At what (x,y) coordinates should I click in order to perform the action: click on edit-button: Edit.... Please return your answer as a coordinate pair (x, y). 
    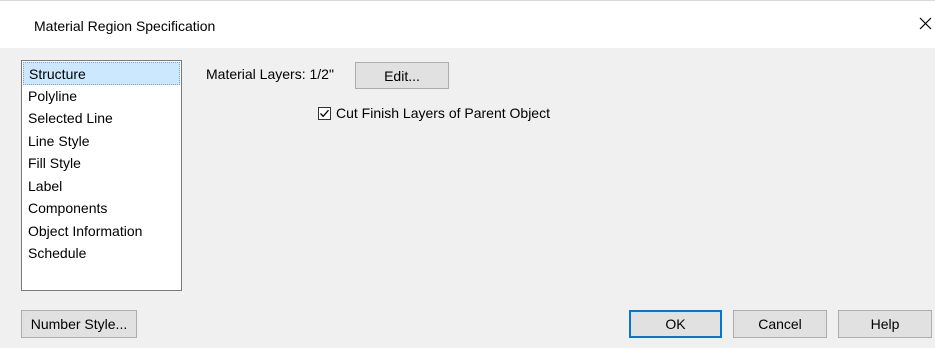
    Looking at the image, I should click on (402, 75).